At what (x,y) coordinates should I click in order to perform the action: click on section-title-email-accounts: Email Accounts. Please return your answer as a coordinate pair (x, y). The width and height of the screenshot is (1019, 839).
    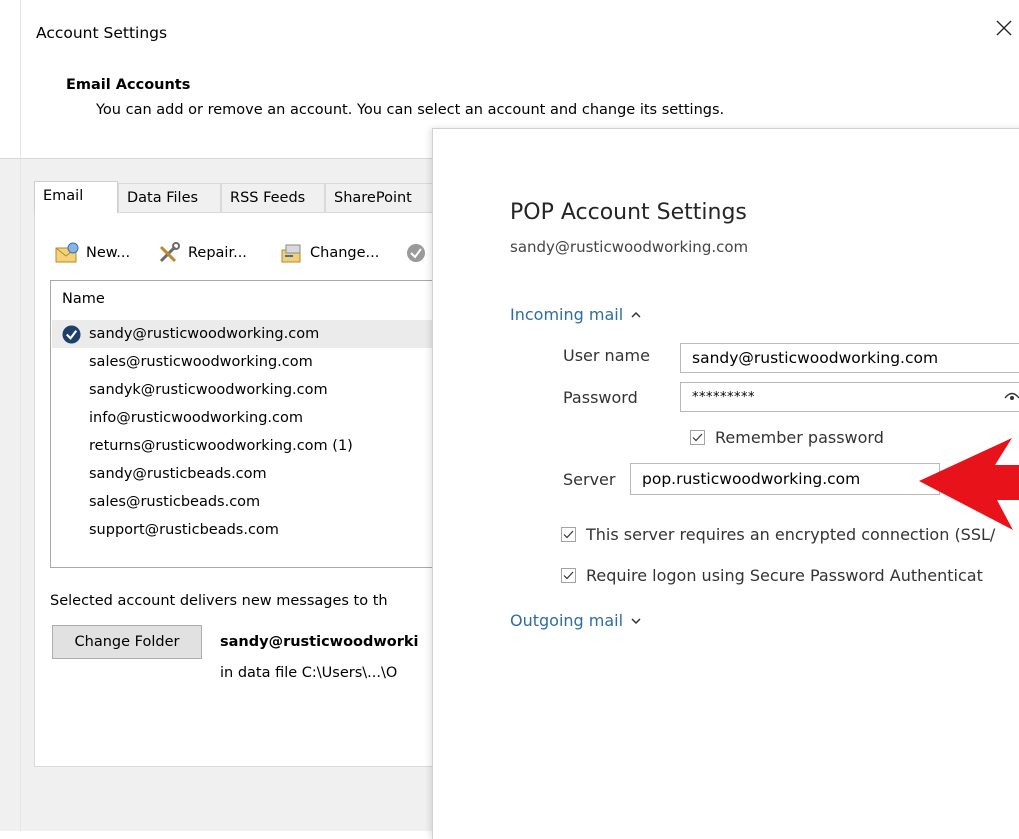
    Looking at the image, I should click on (128, 85).